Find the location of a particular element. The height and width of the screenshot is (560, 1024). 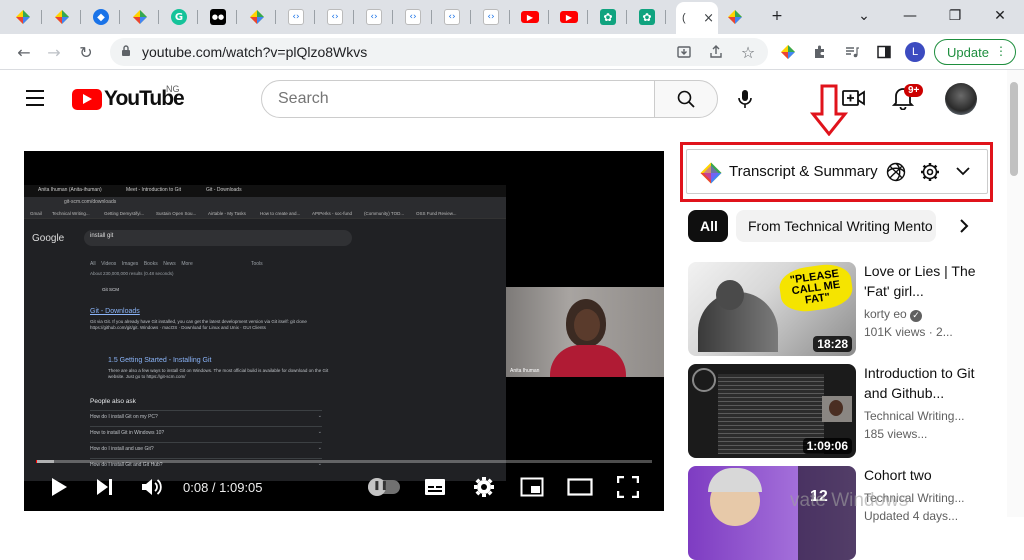

progress-bar is located at coordinates (344, 461).